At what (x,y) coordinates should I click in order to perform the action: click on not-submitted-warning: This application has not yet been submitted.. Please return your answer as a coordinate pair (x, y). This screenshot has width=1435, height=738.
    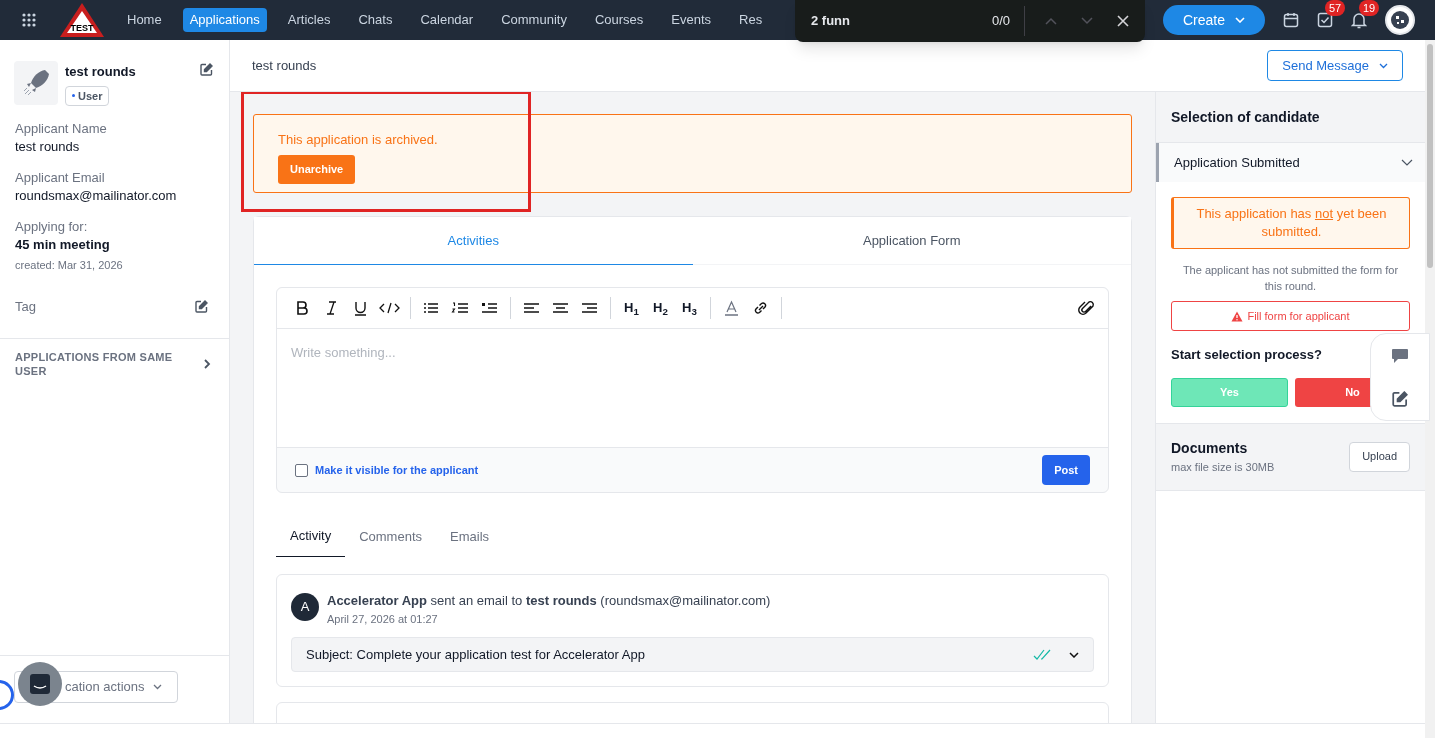
    Looking at the image, I should click on (1290, 223).